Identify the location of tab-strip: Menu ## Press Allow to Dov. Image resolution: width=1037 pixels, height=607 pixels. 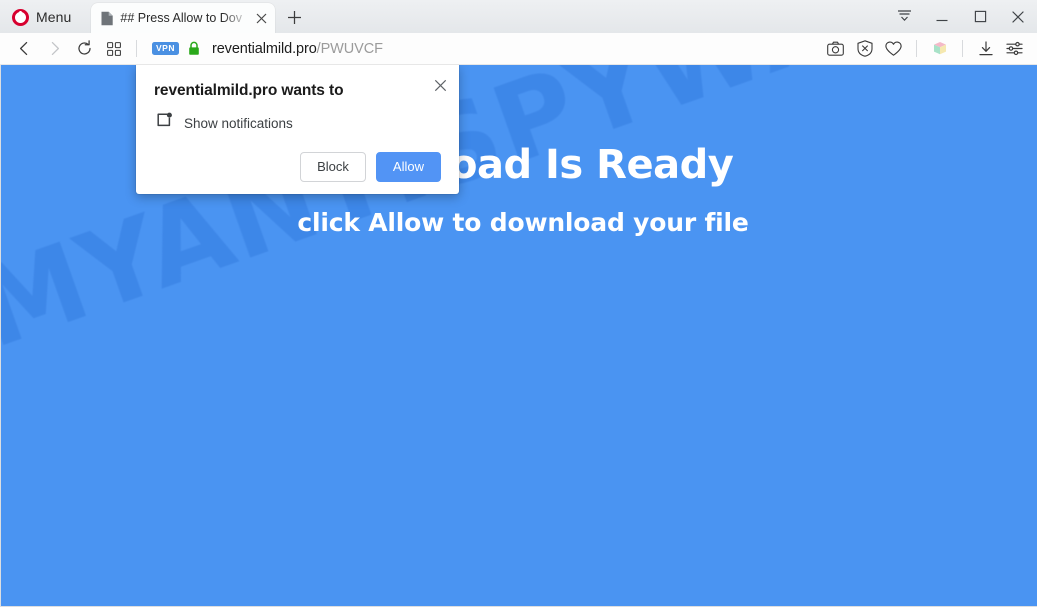
(518, 16).